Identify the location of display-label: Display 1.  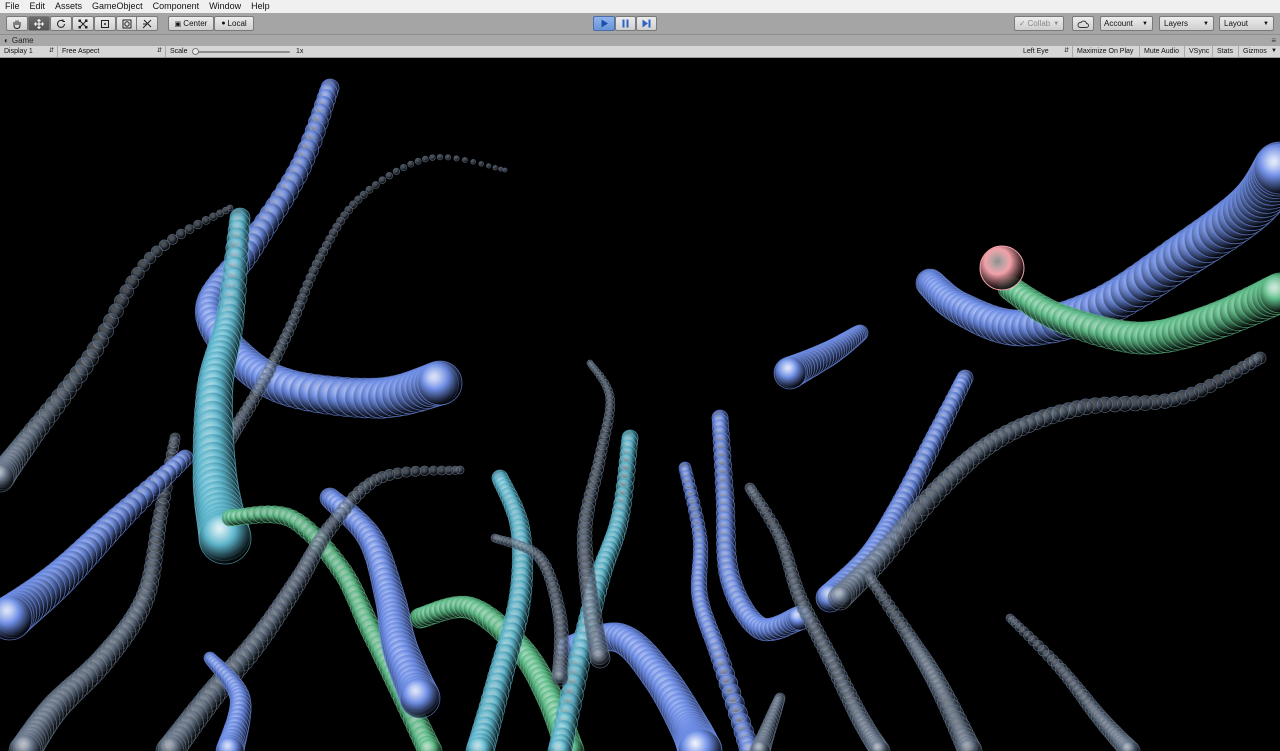
(18, 51).